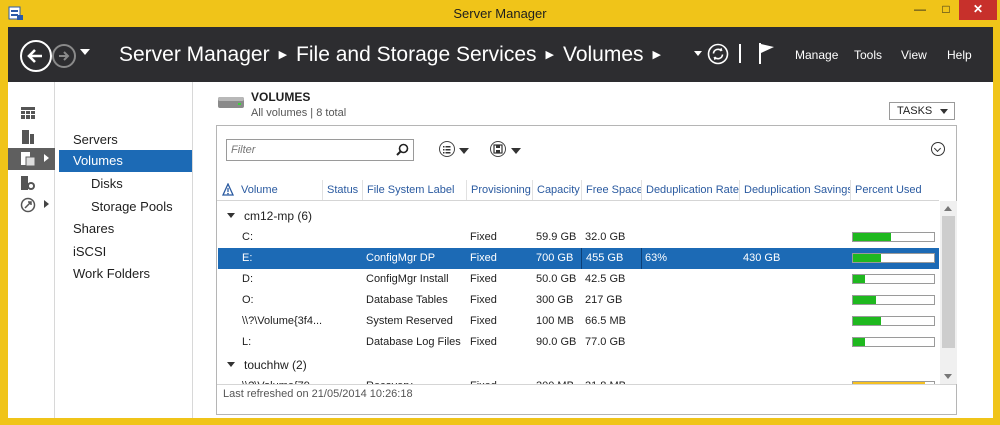 This screenshot has height=425, width=1000. What do you see at coordinates (816, 55) in the screenshot?
I see `menu-manage: Manage` at bounding box center [816, 55].